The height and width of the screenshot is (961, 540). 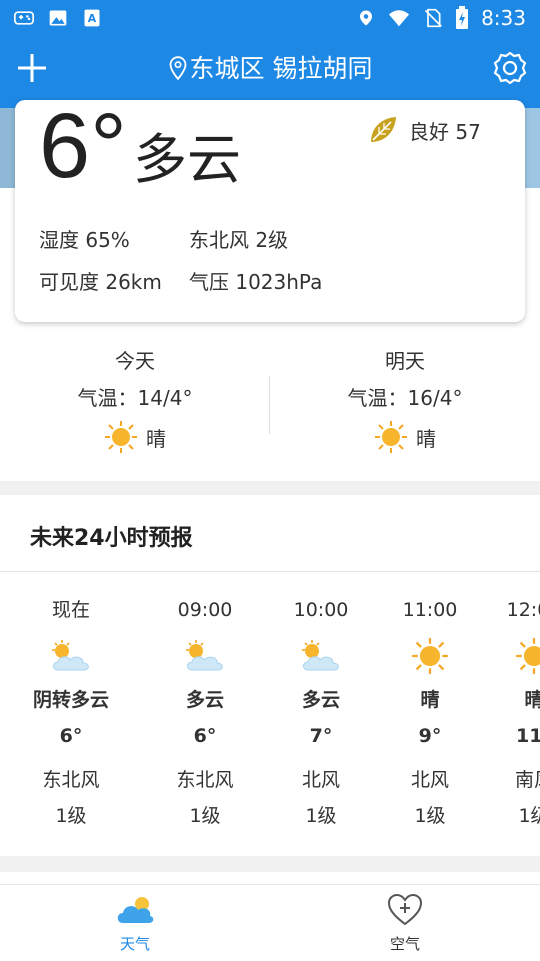 I want to click on leaf-icon, so click(x=383, y=129).